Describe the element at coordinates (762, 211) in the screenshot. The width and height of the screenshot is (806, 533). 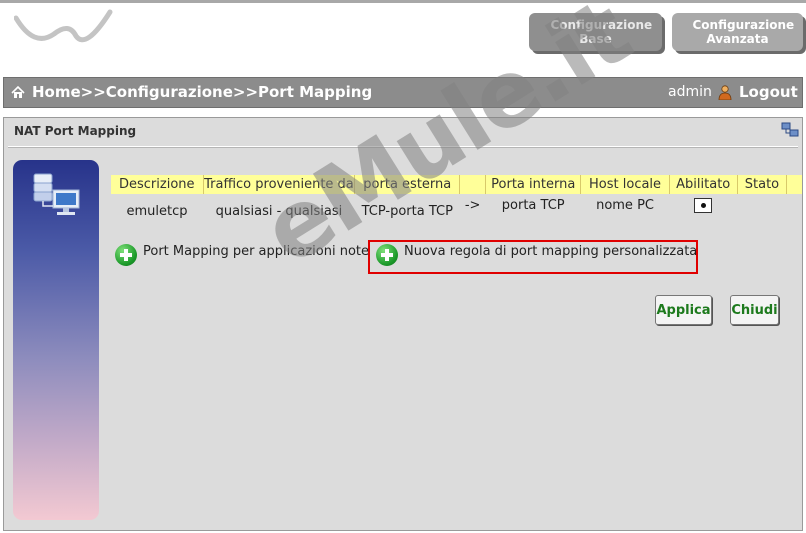
I see `cell-stato` at that location.